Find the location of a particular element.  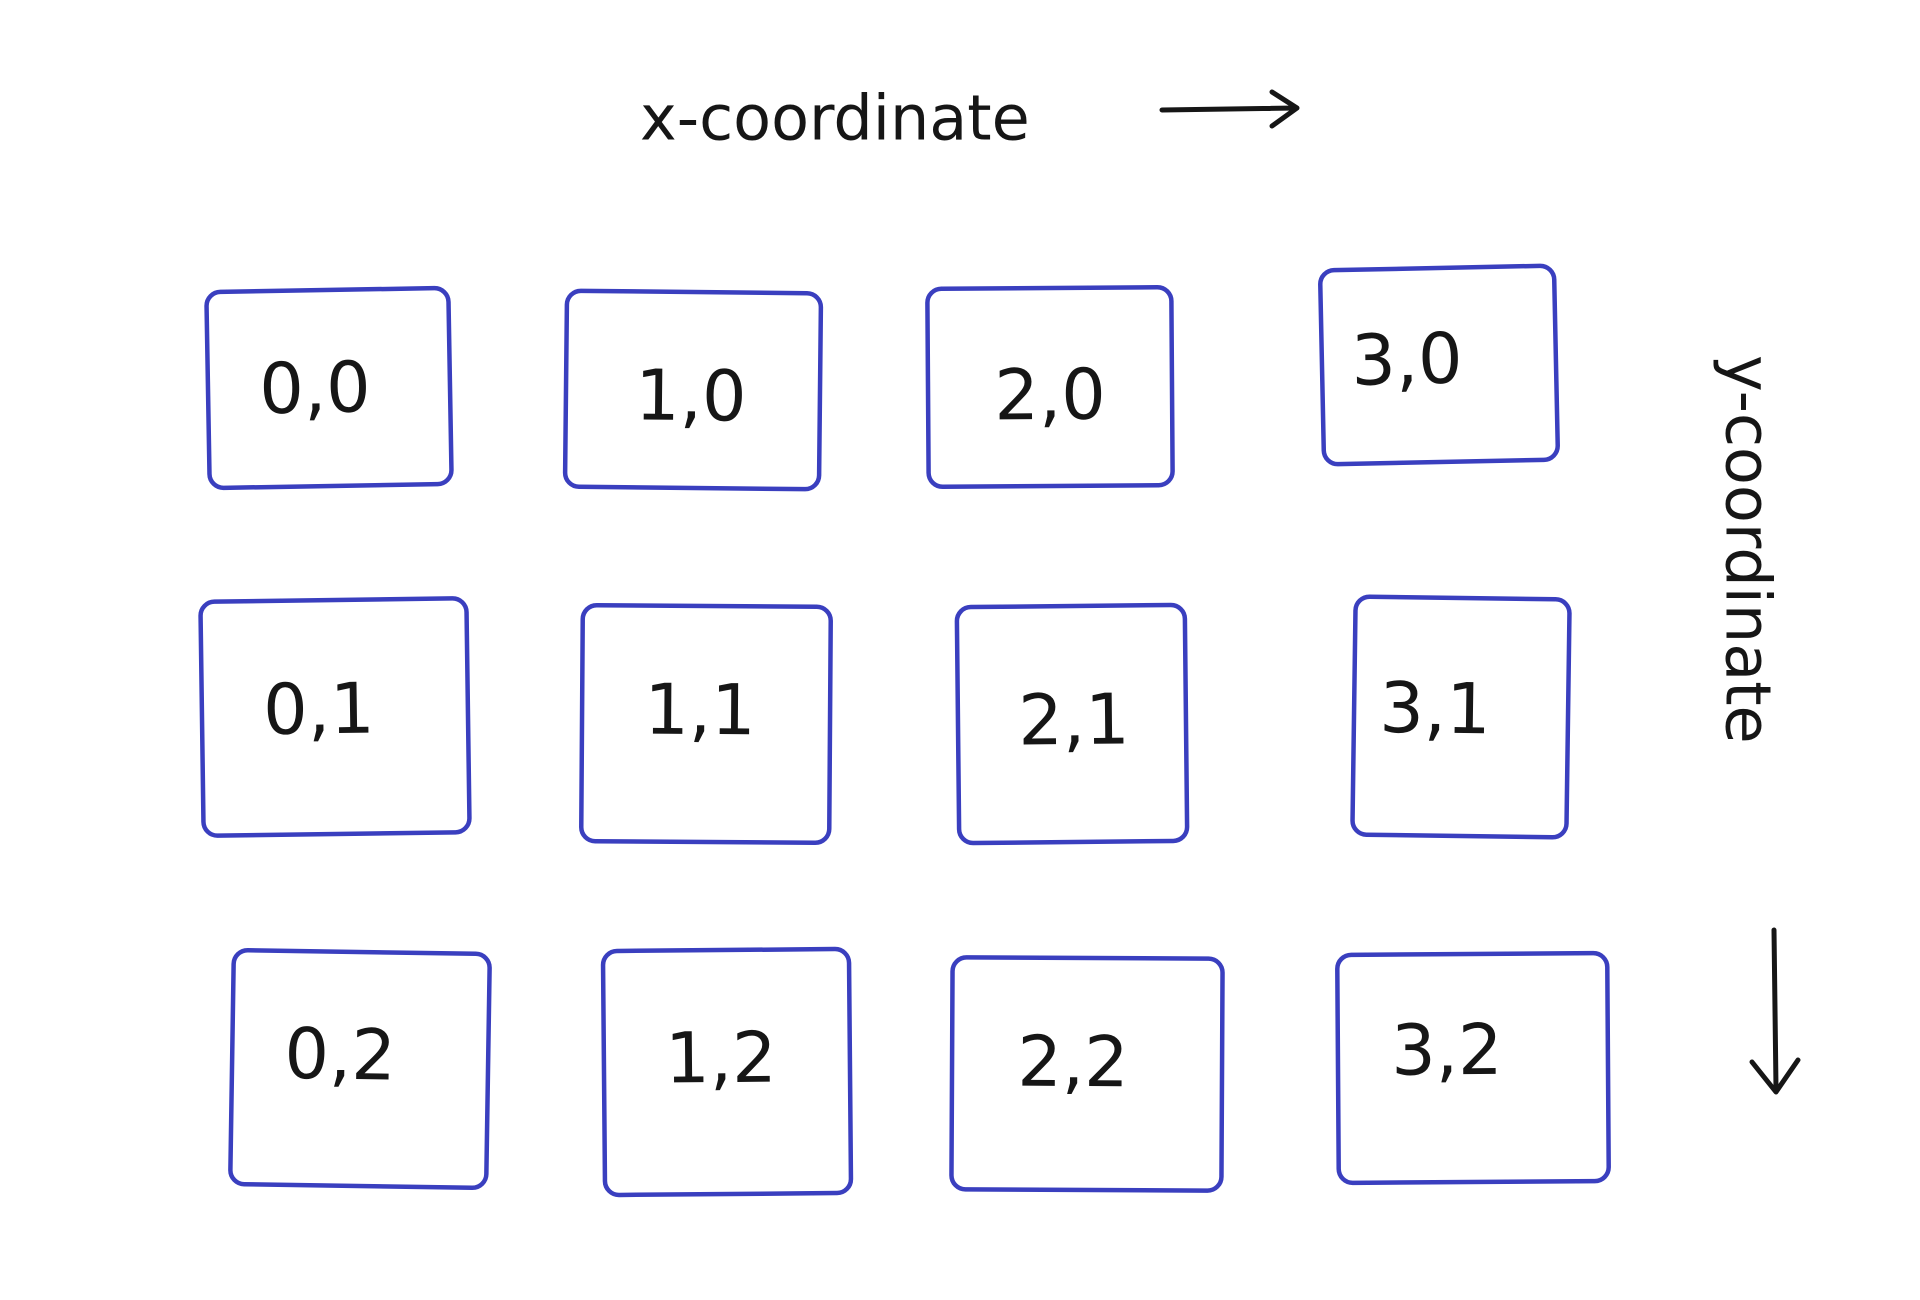

cell-label: 0,2 is located at coordinates (340, 1055).